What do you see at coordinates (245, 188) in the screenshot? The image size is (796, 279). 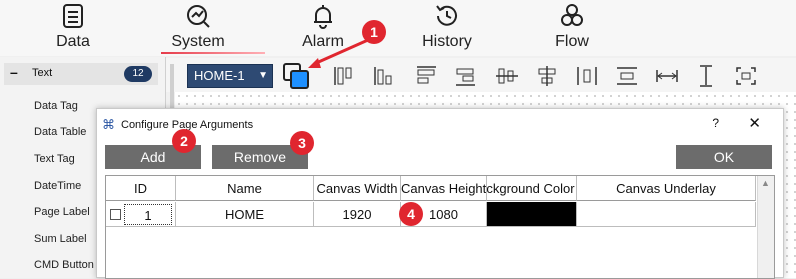 I see `column-header-name: Name` at bounding box center [245, 188].